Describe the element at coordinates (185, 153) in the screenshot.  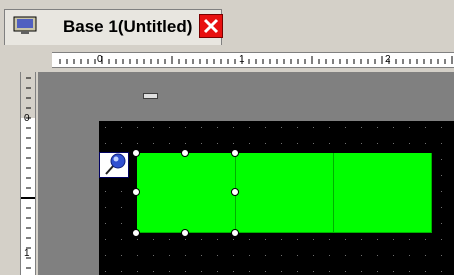
I see `resize-handle-top` at that location.